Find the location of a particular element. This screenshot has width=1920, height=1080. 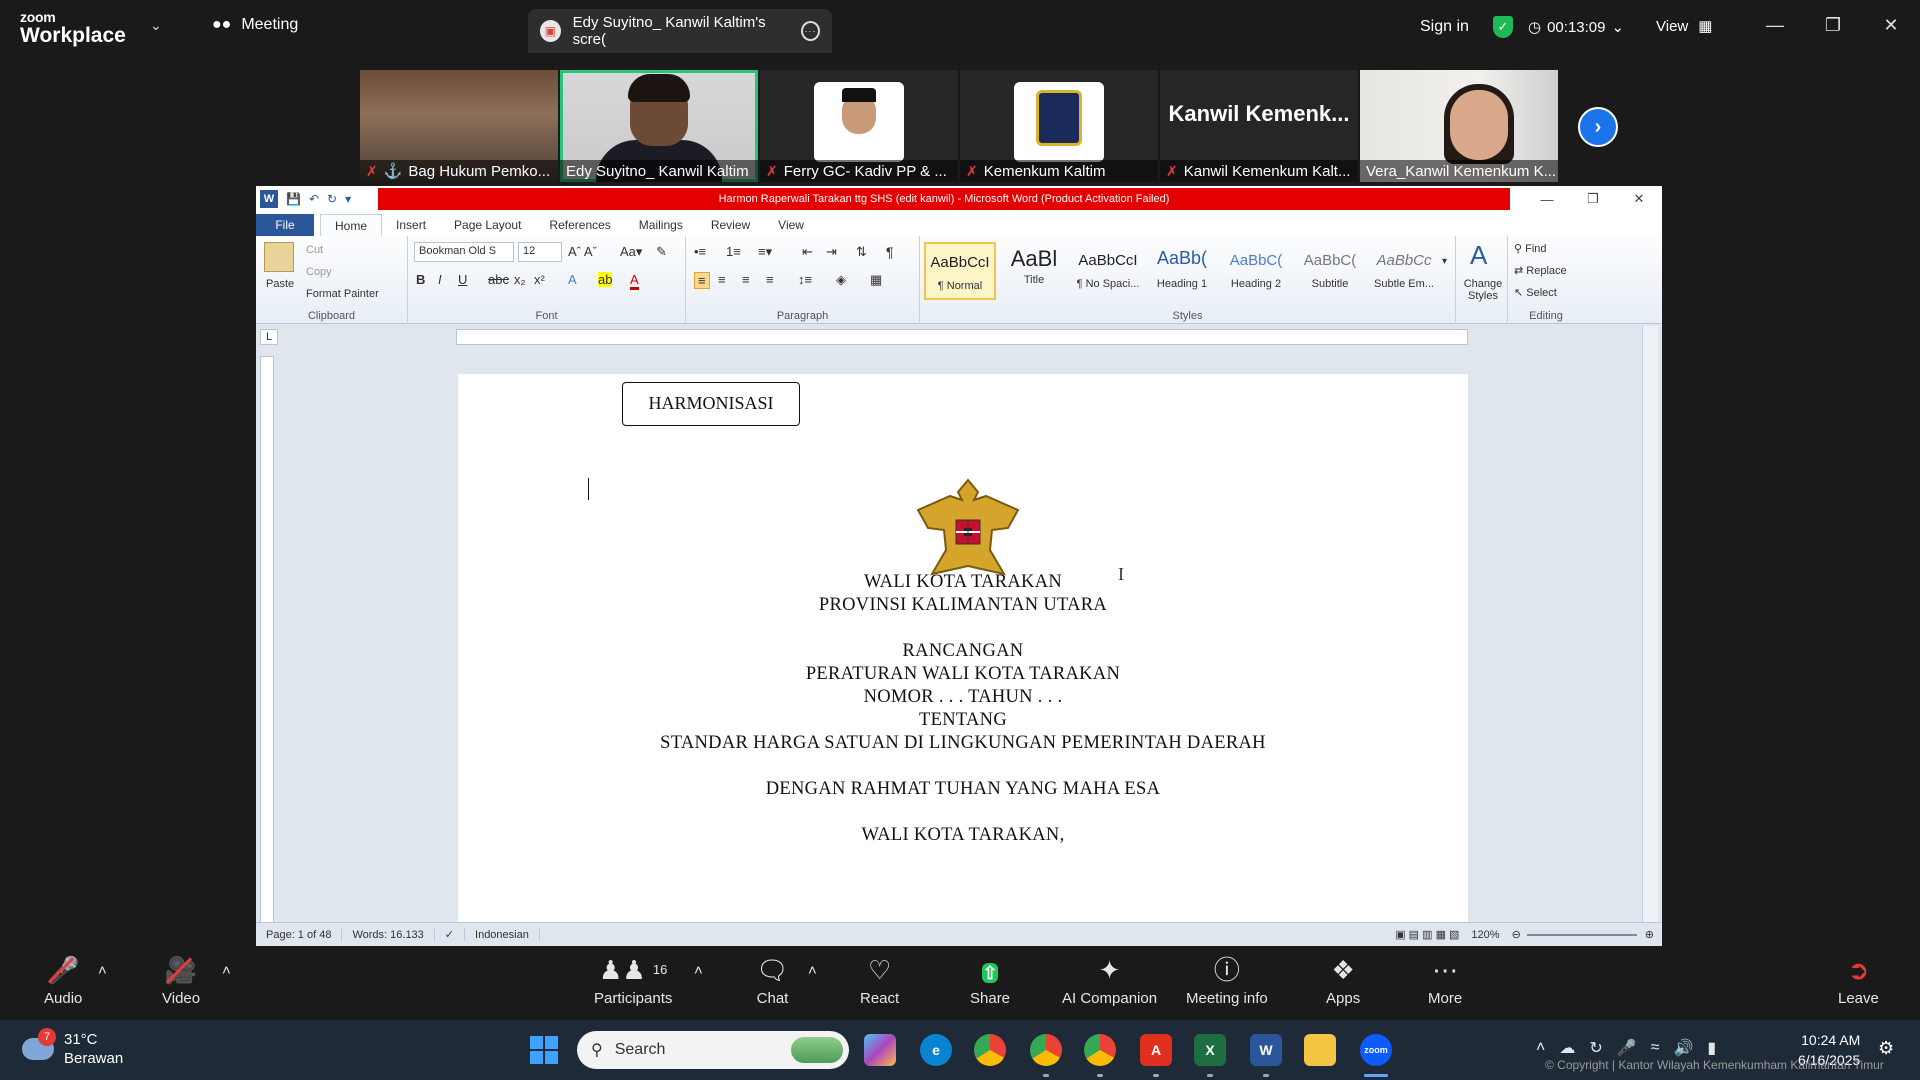

select-button: ↖ Select is located at coordinates (1535, 292).